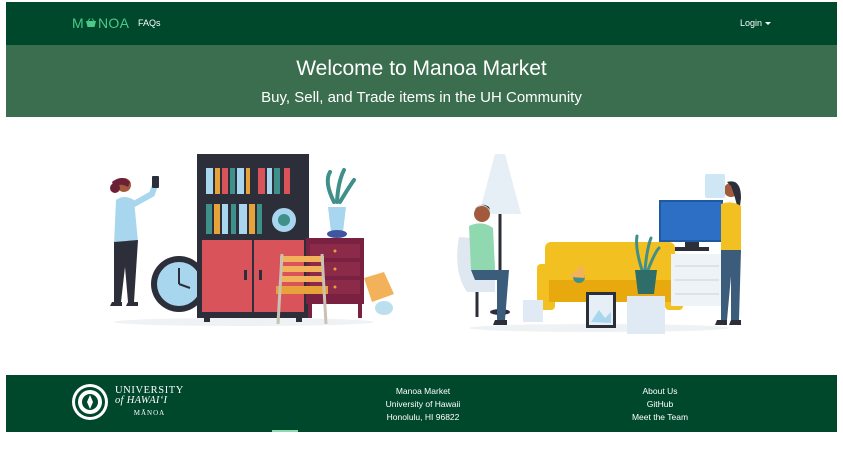  What do you see at coordinates (421, 68) in the screenshot?
I see `hero-title: Welcome to Manoa Market` at bounding box center [421, 68].